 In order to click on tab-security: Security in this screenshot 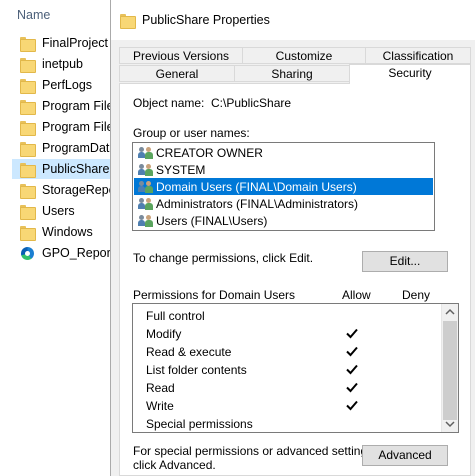, I will do `click(410, 74)`.